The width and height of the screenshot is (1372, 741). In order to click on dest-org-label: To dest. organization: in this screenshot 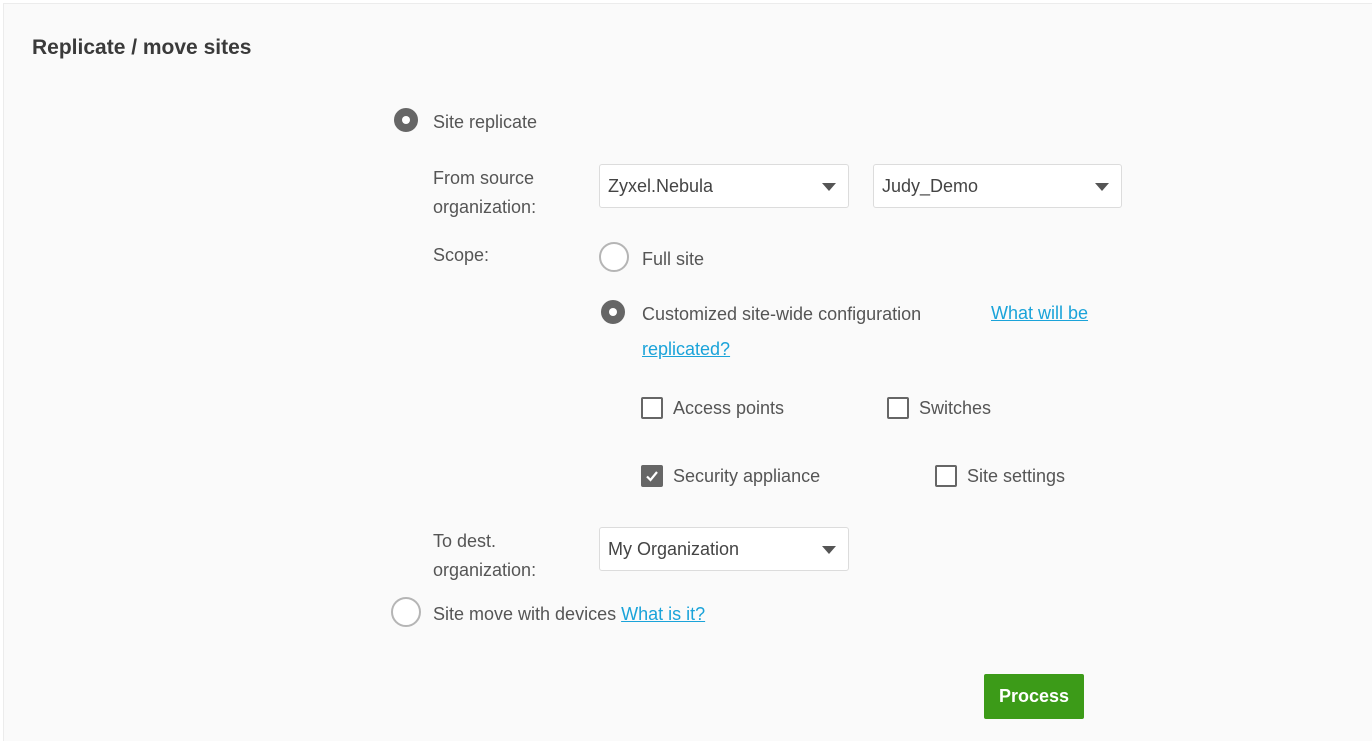, I will do `click(484, 556)`.